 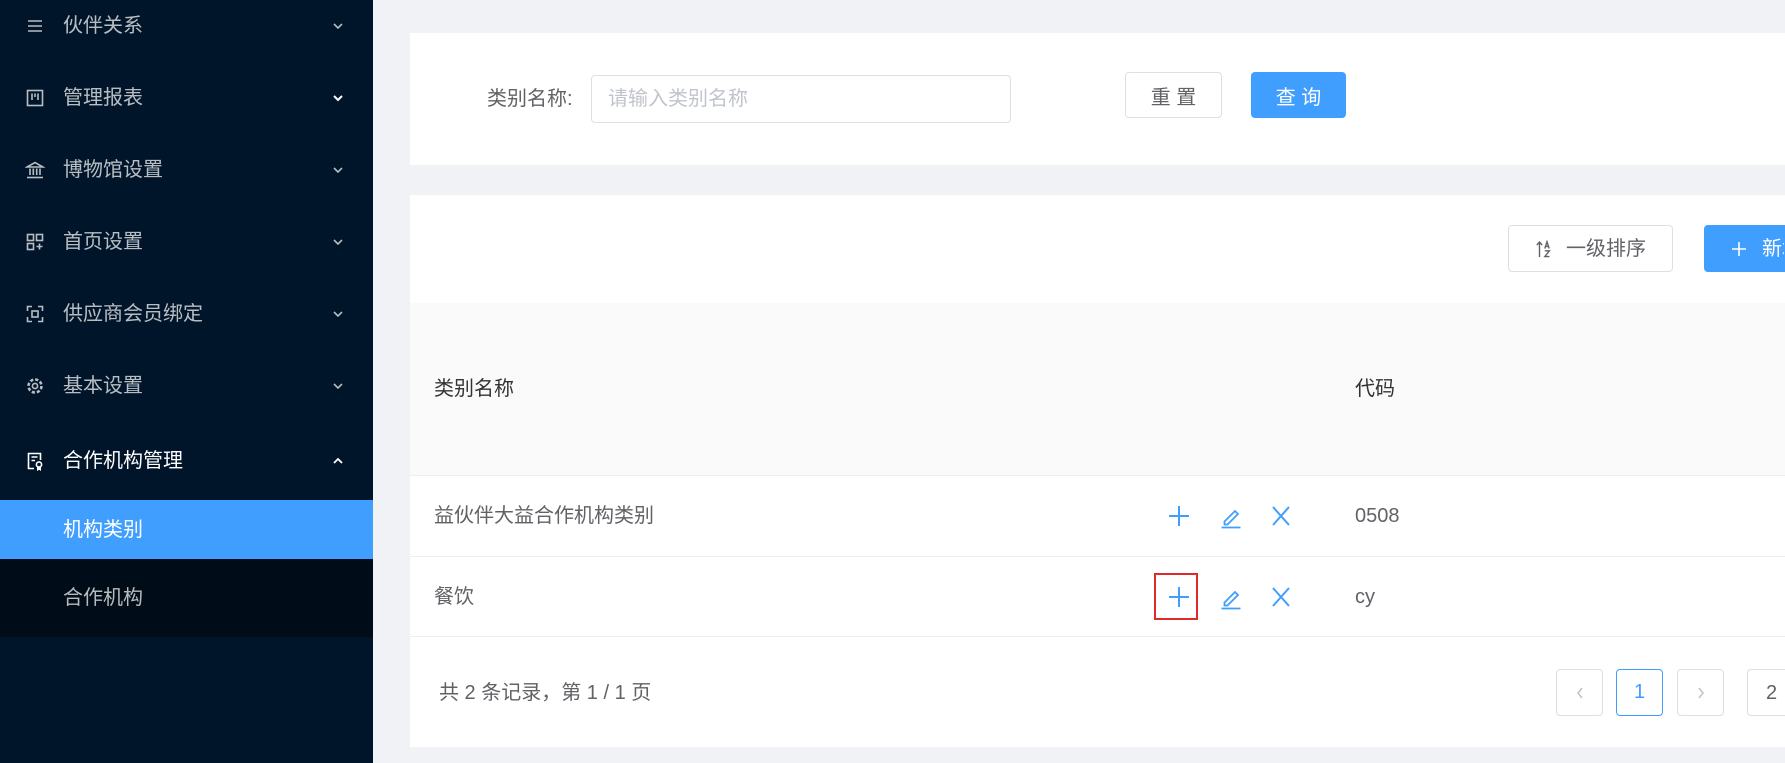 I want to click on code-cell: 0508, so click(x=1377, y=516).